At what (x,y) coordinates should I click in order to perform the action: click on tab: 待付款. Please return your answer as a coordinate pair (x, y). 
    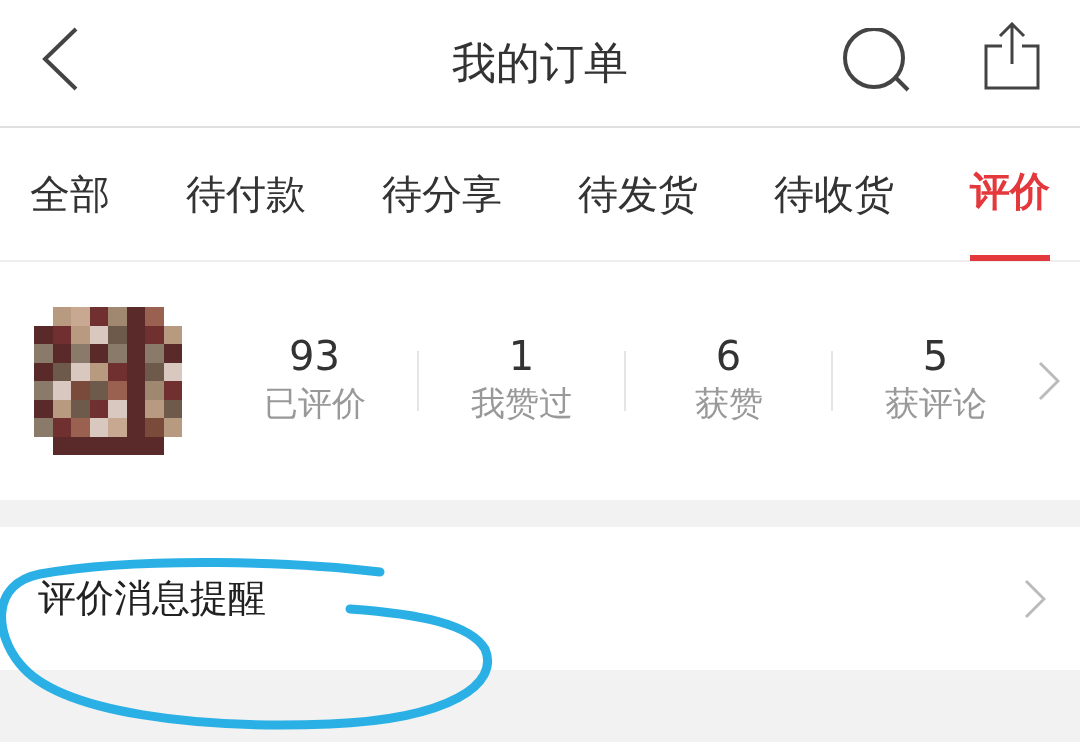
    Looking at the image, I should click on (246, 194).